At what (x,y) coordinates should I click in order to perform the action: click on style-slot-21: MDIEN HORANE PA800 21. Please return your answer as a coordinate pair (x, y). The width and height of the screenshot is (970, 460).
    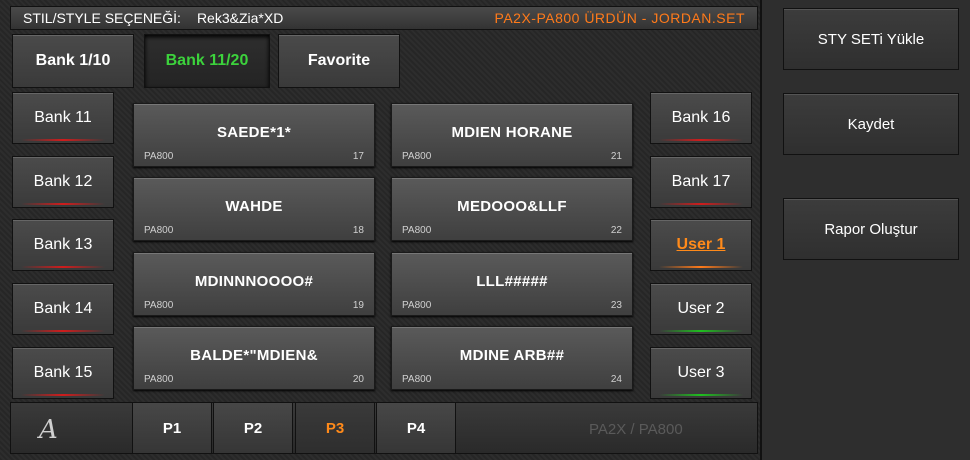
    Looking at the image, I should click on (512, 135).